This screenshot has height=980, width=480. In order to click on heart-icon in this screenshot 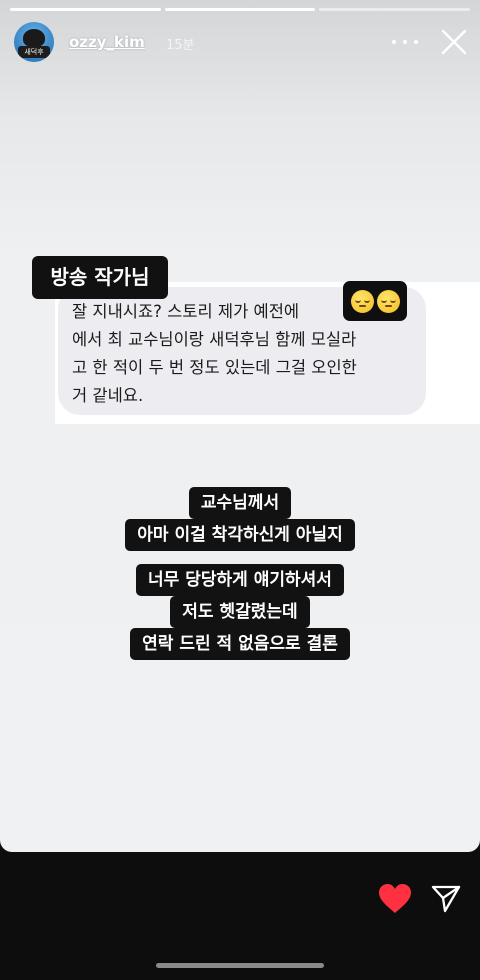, I will do `click(395, 899)`.